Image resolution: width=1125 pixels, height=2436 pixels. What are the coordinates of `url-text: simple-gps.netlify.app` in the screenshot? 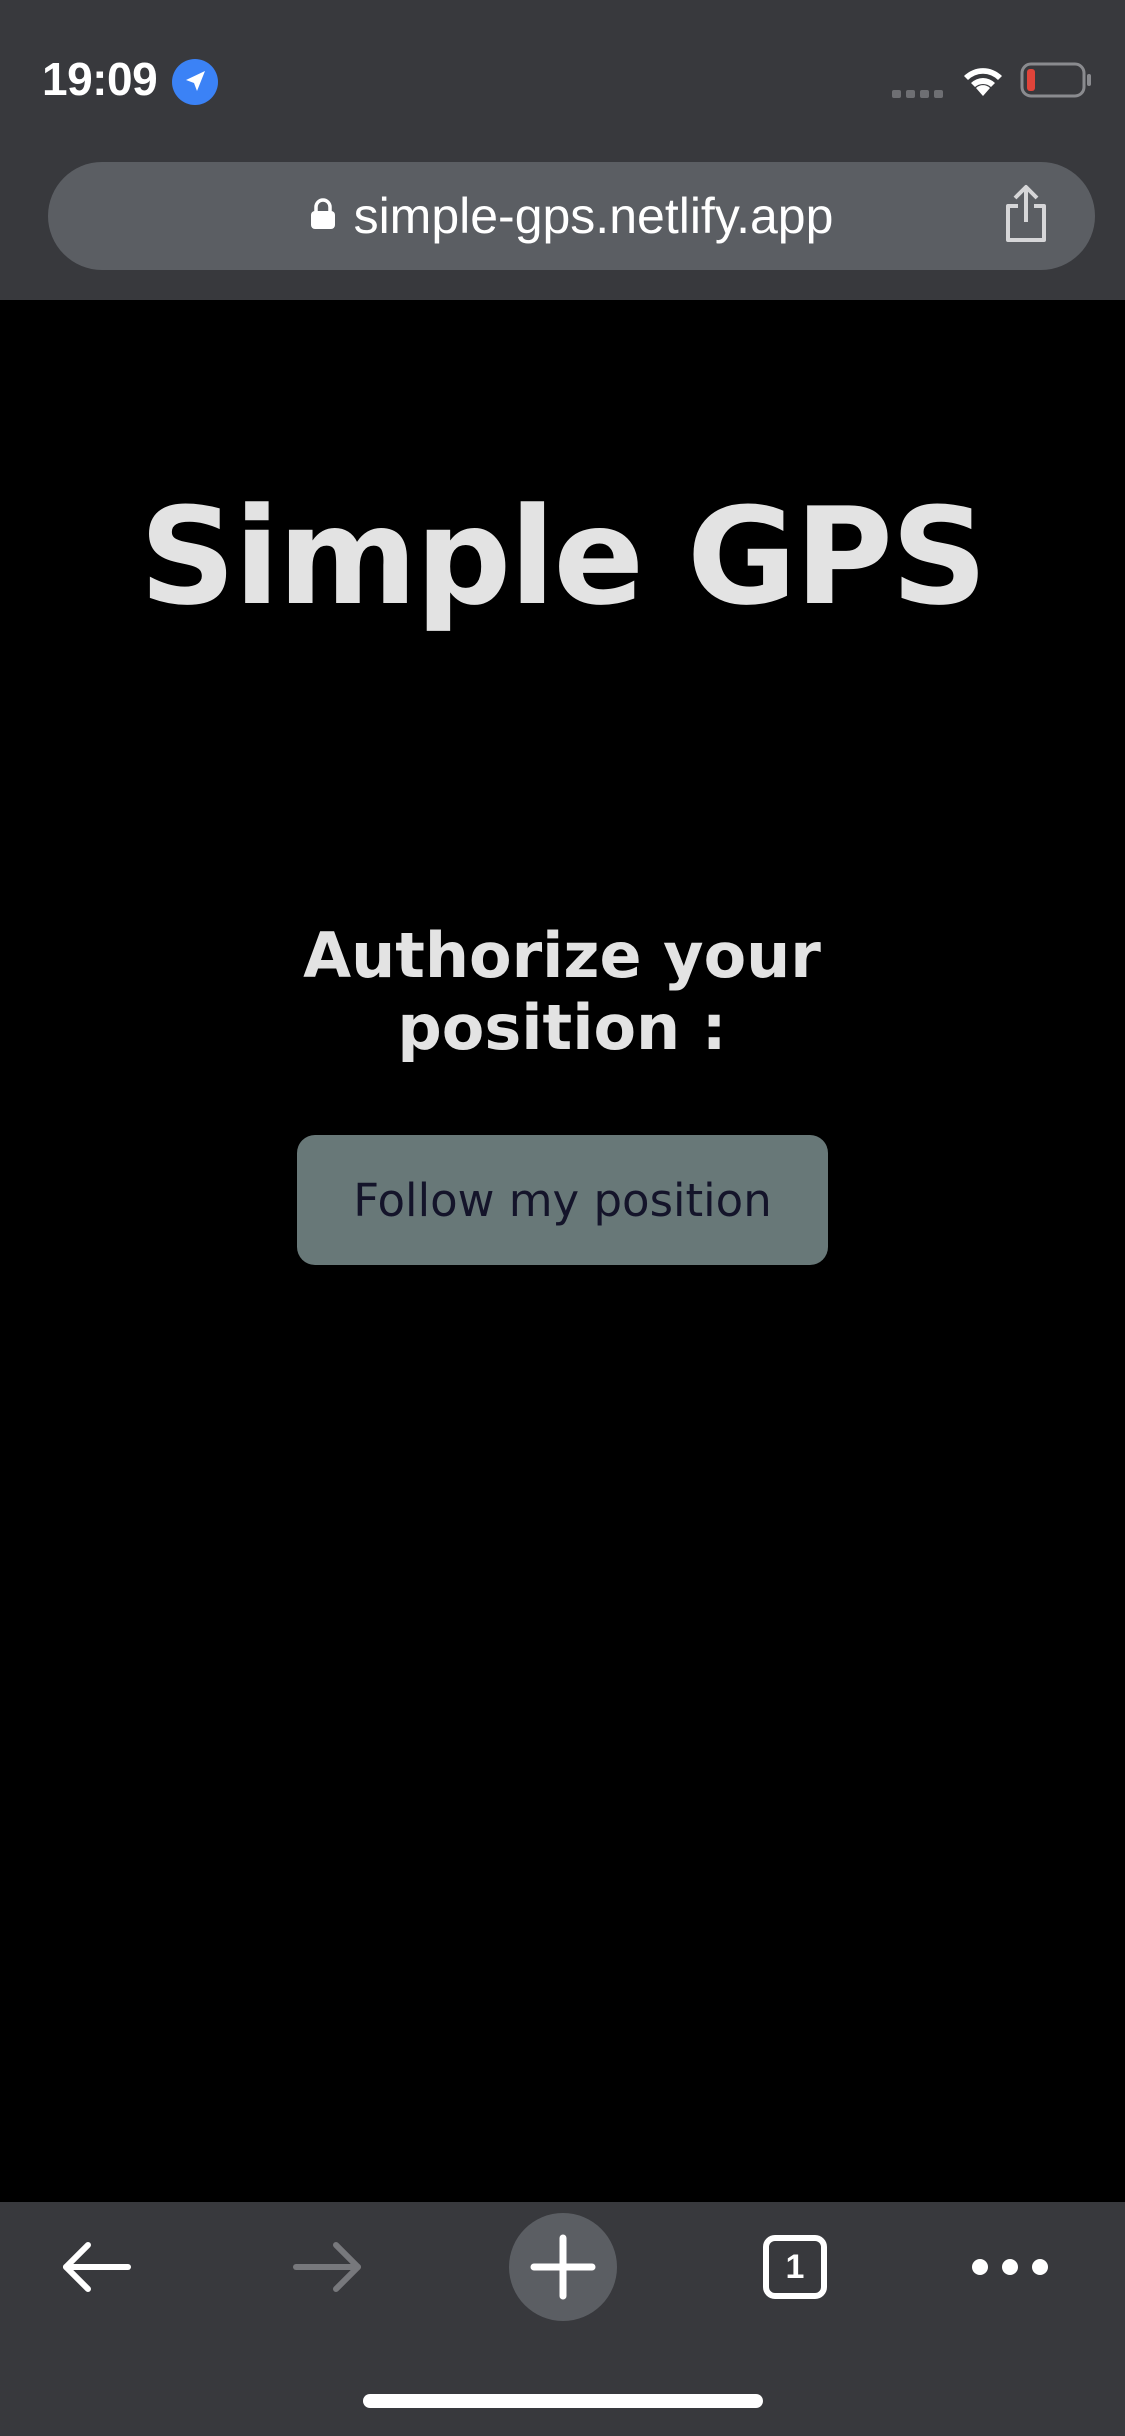 It's located at (593, 216).